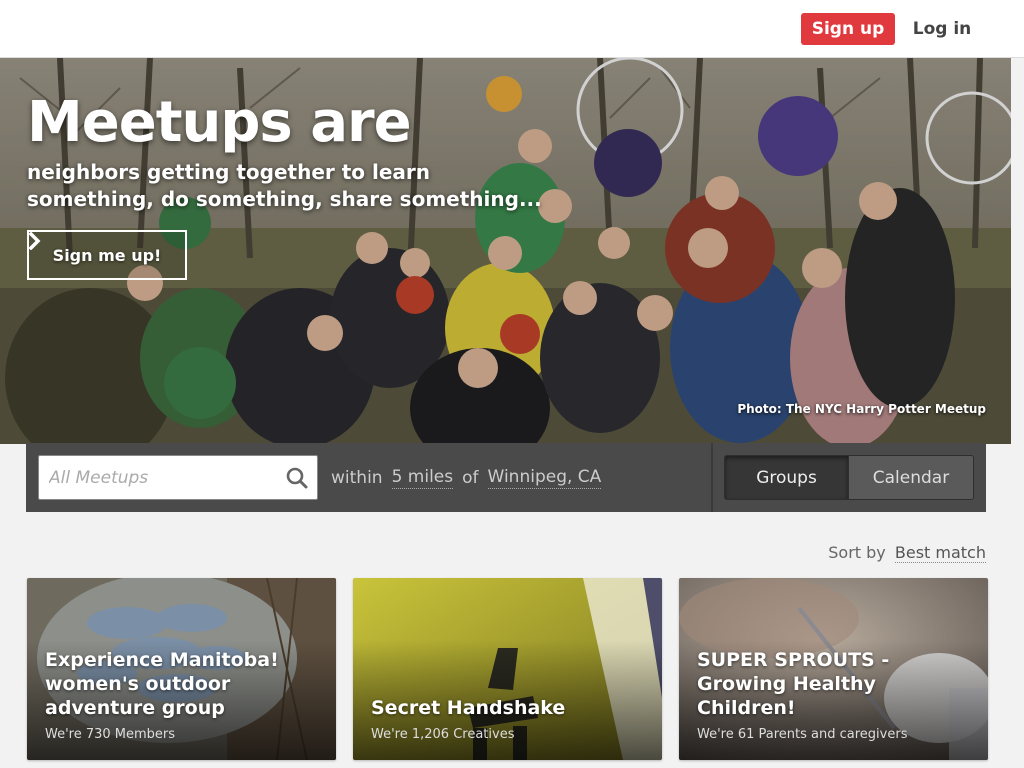  What do you see at coordinates (910, 477) in the screenshot?
I see `tab-calendar: Calendar` at bounding box center [910, 477].